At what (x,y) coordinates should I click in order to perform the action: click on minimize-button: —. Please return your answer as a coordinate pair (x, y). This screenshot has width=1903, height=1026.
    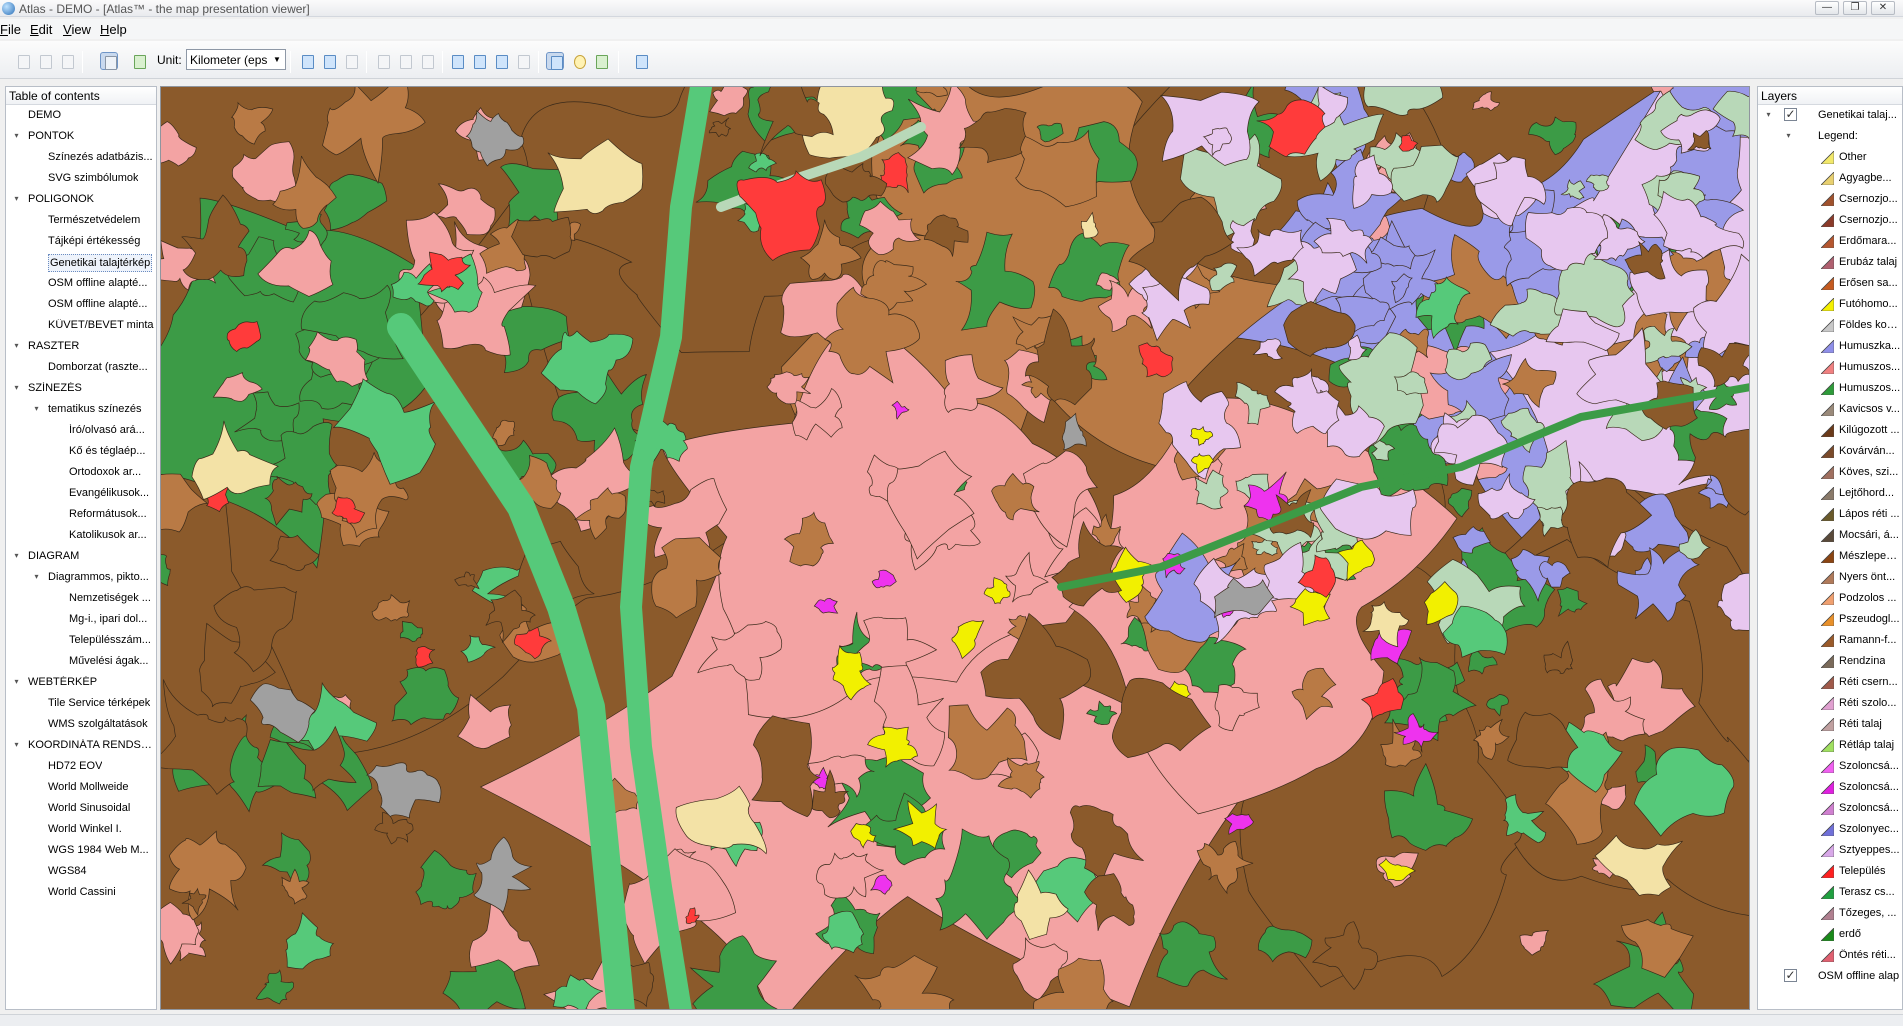
    Looking at the image, I should click on (1827, 8).